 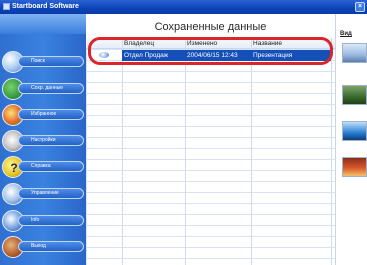 I want to click on thumbnail-forest, so click(x=354, y=95).